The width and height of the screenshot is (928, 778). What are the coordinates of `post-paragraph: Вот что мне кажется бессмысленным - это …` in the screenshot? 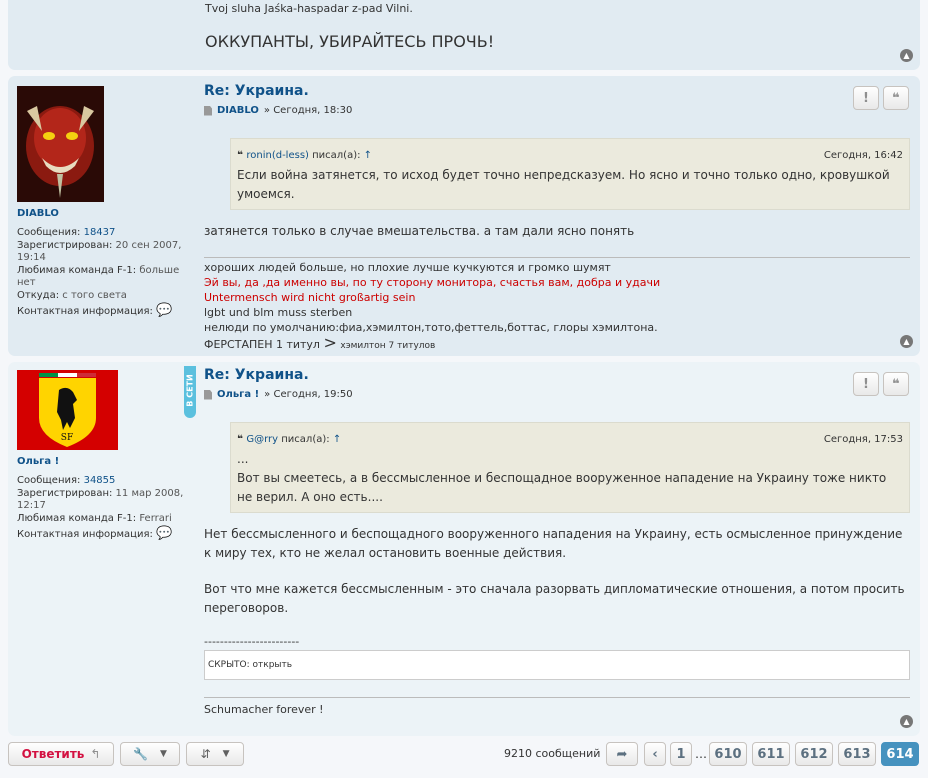 It's located at (554, 598).